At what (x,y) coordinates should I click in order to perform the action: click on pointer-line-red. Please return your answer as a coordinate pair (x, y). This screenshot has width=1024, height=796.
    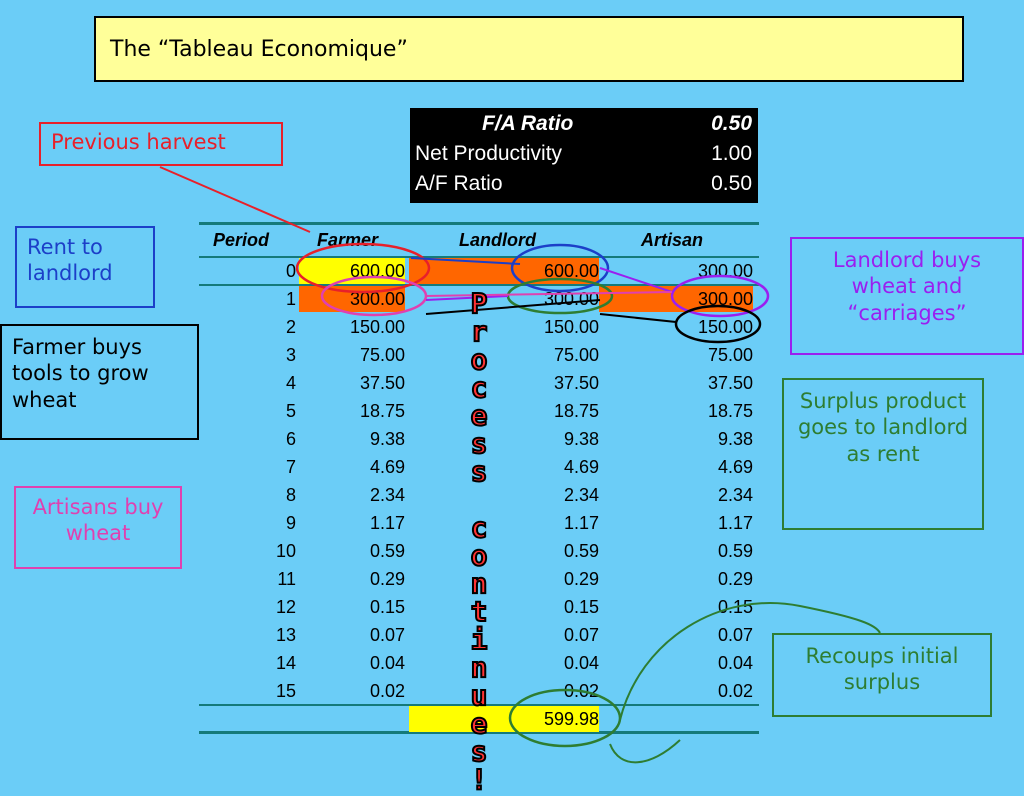
    Looking at the image, I should click on (235, 199).